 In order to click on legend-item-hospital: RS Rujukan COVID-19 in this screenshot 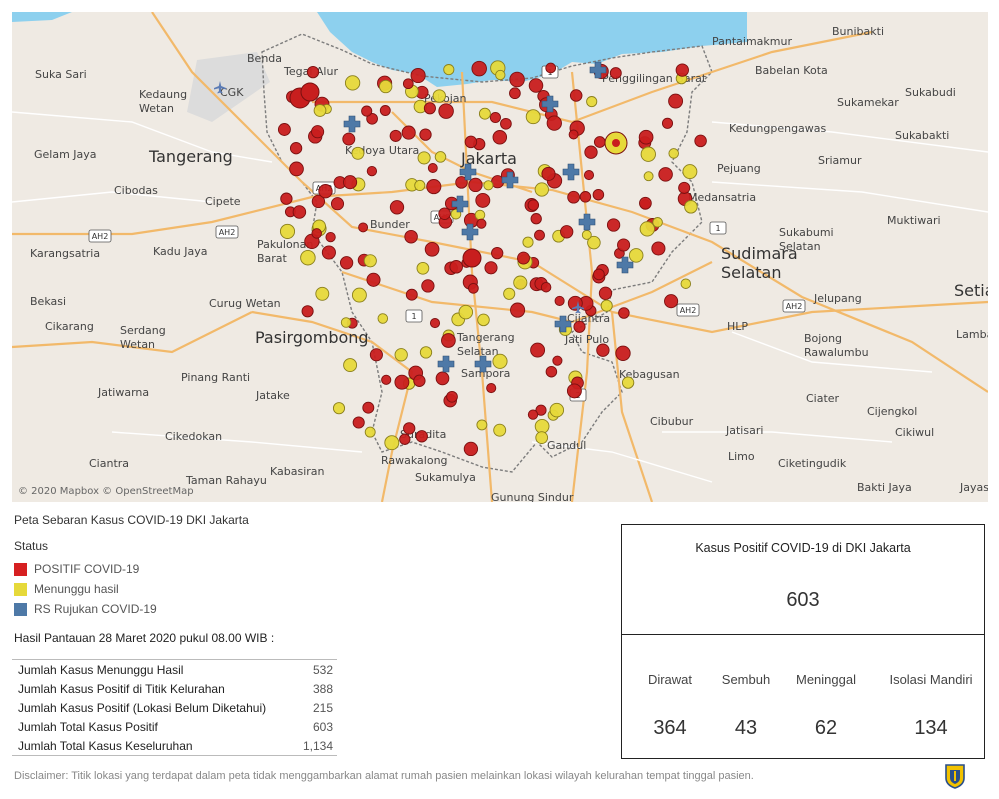, I will do `click(85, 609)`.